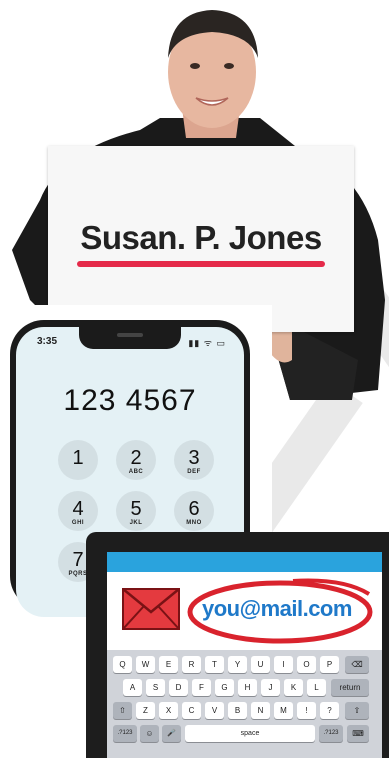 The height and width of the screenshot is (758, 389). Describe the element at coordinates (191, 710) in the screenshot. I see `key-c: C` at that location.